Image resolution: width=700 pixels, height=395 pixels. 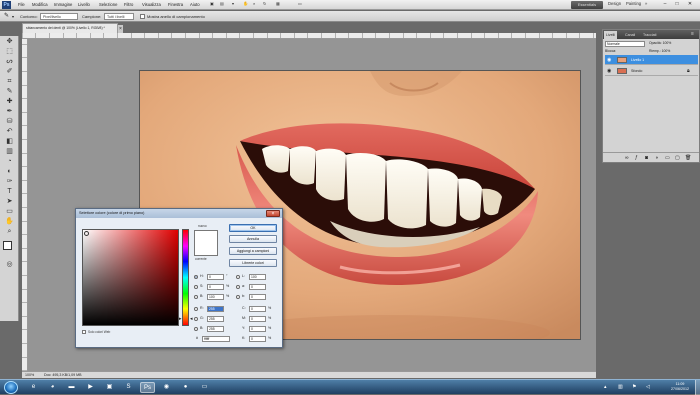 What do you see at coordinates (215, 296) in the screenshot?
I see `brightness-input: 100` at bounding box center [215, 296].